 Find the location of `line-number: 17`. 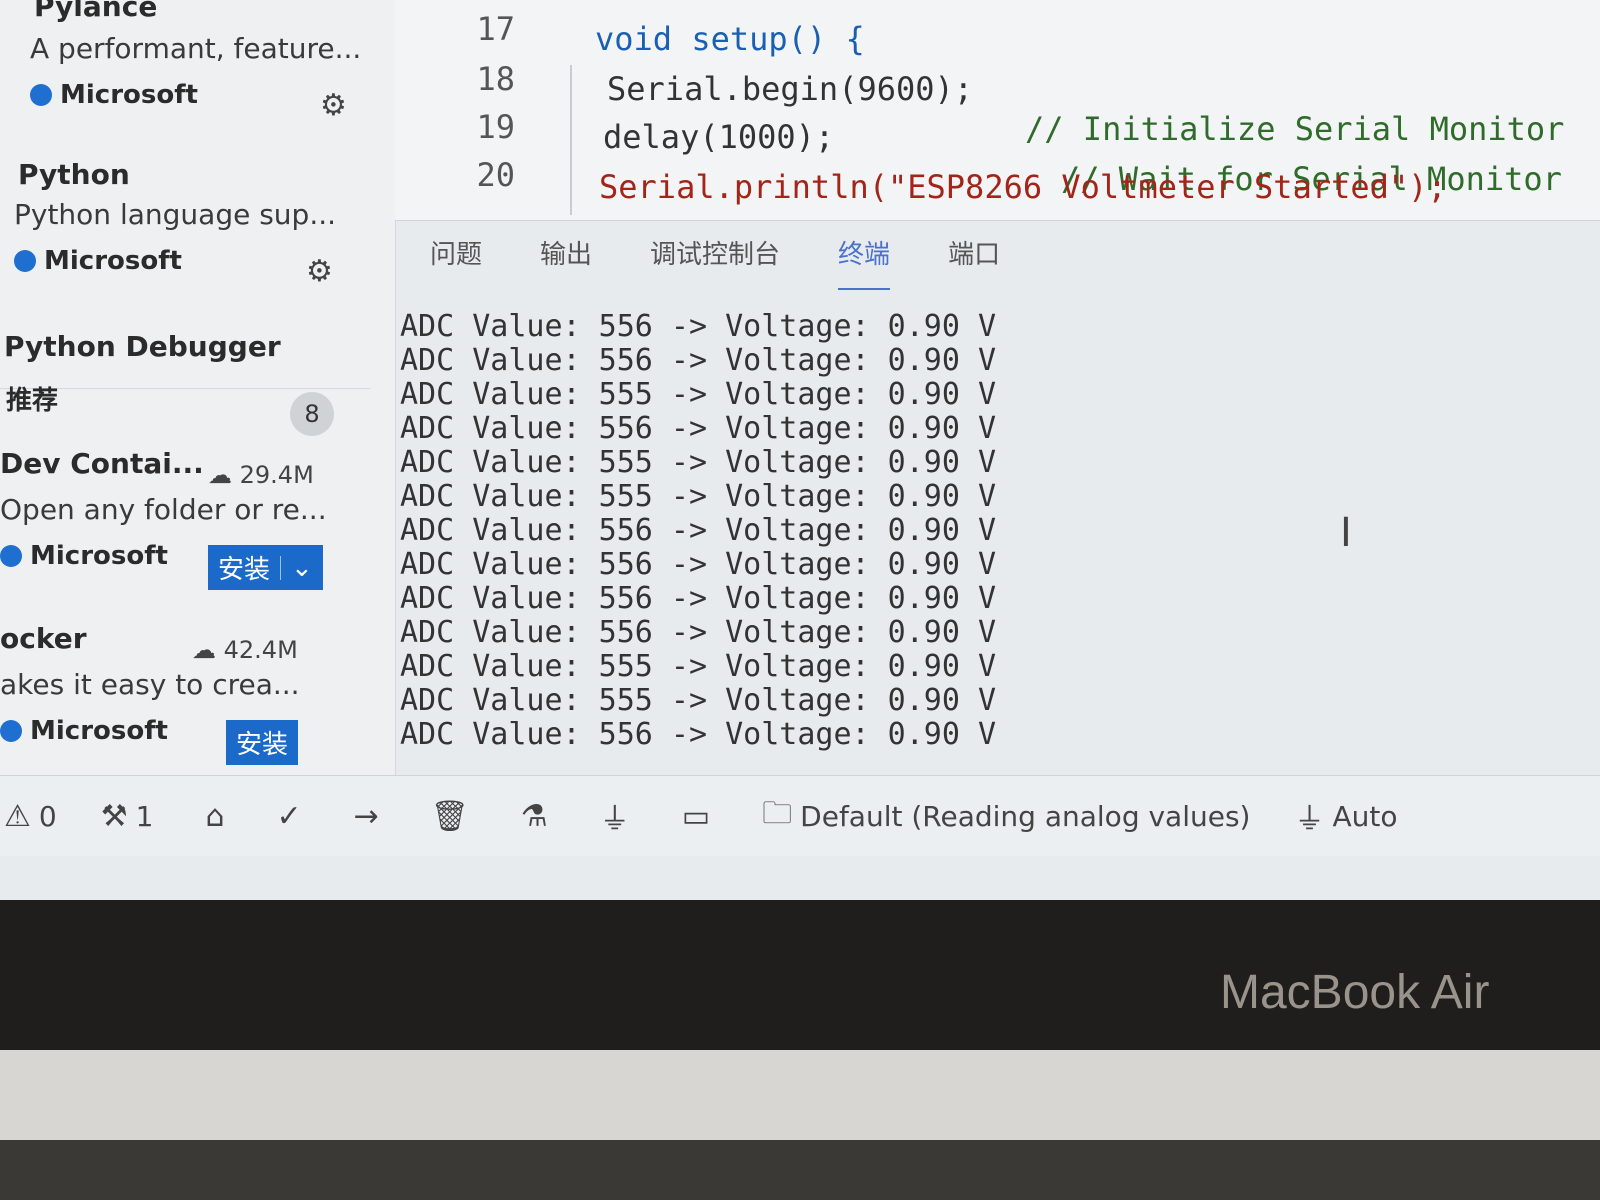

line-number: 17 is located at coordinates (495, 29).